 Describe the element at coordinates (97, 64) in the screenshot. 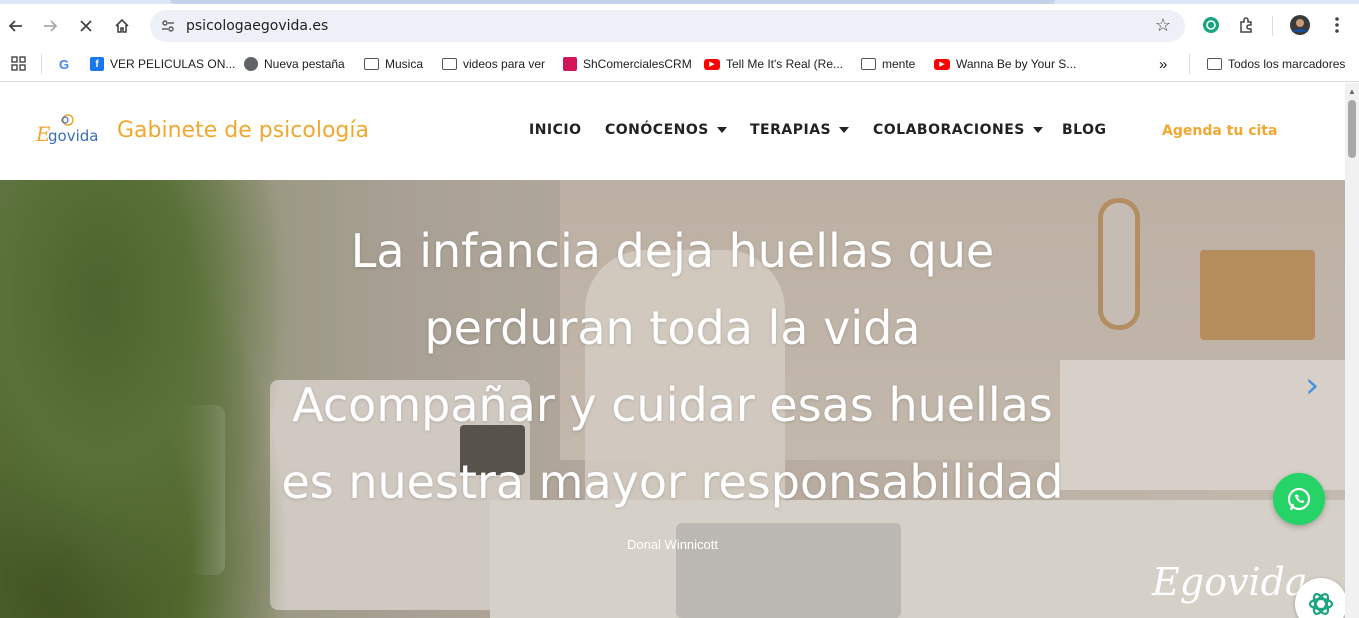

I see `facebook-icon: f` at that location.